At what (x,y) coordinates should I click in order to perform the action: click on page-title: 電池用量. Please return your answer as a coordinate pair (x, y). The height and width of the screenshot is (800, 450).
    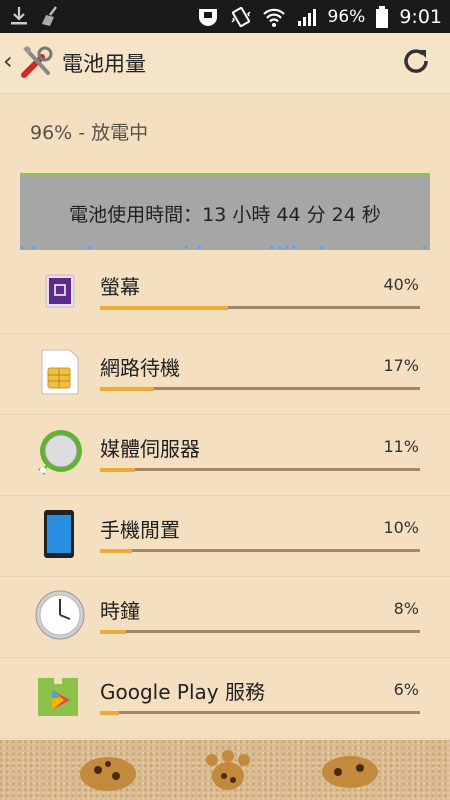
    Looking at the image, I should click on (104, 64).